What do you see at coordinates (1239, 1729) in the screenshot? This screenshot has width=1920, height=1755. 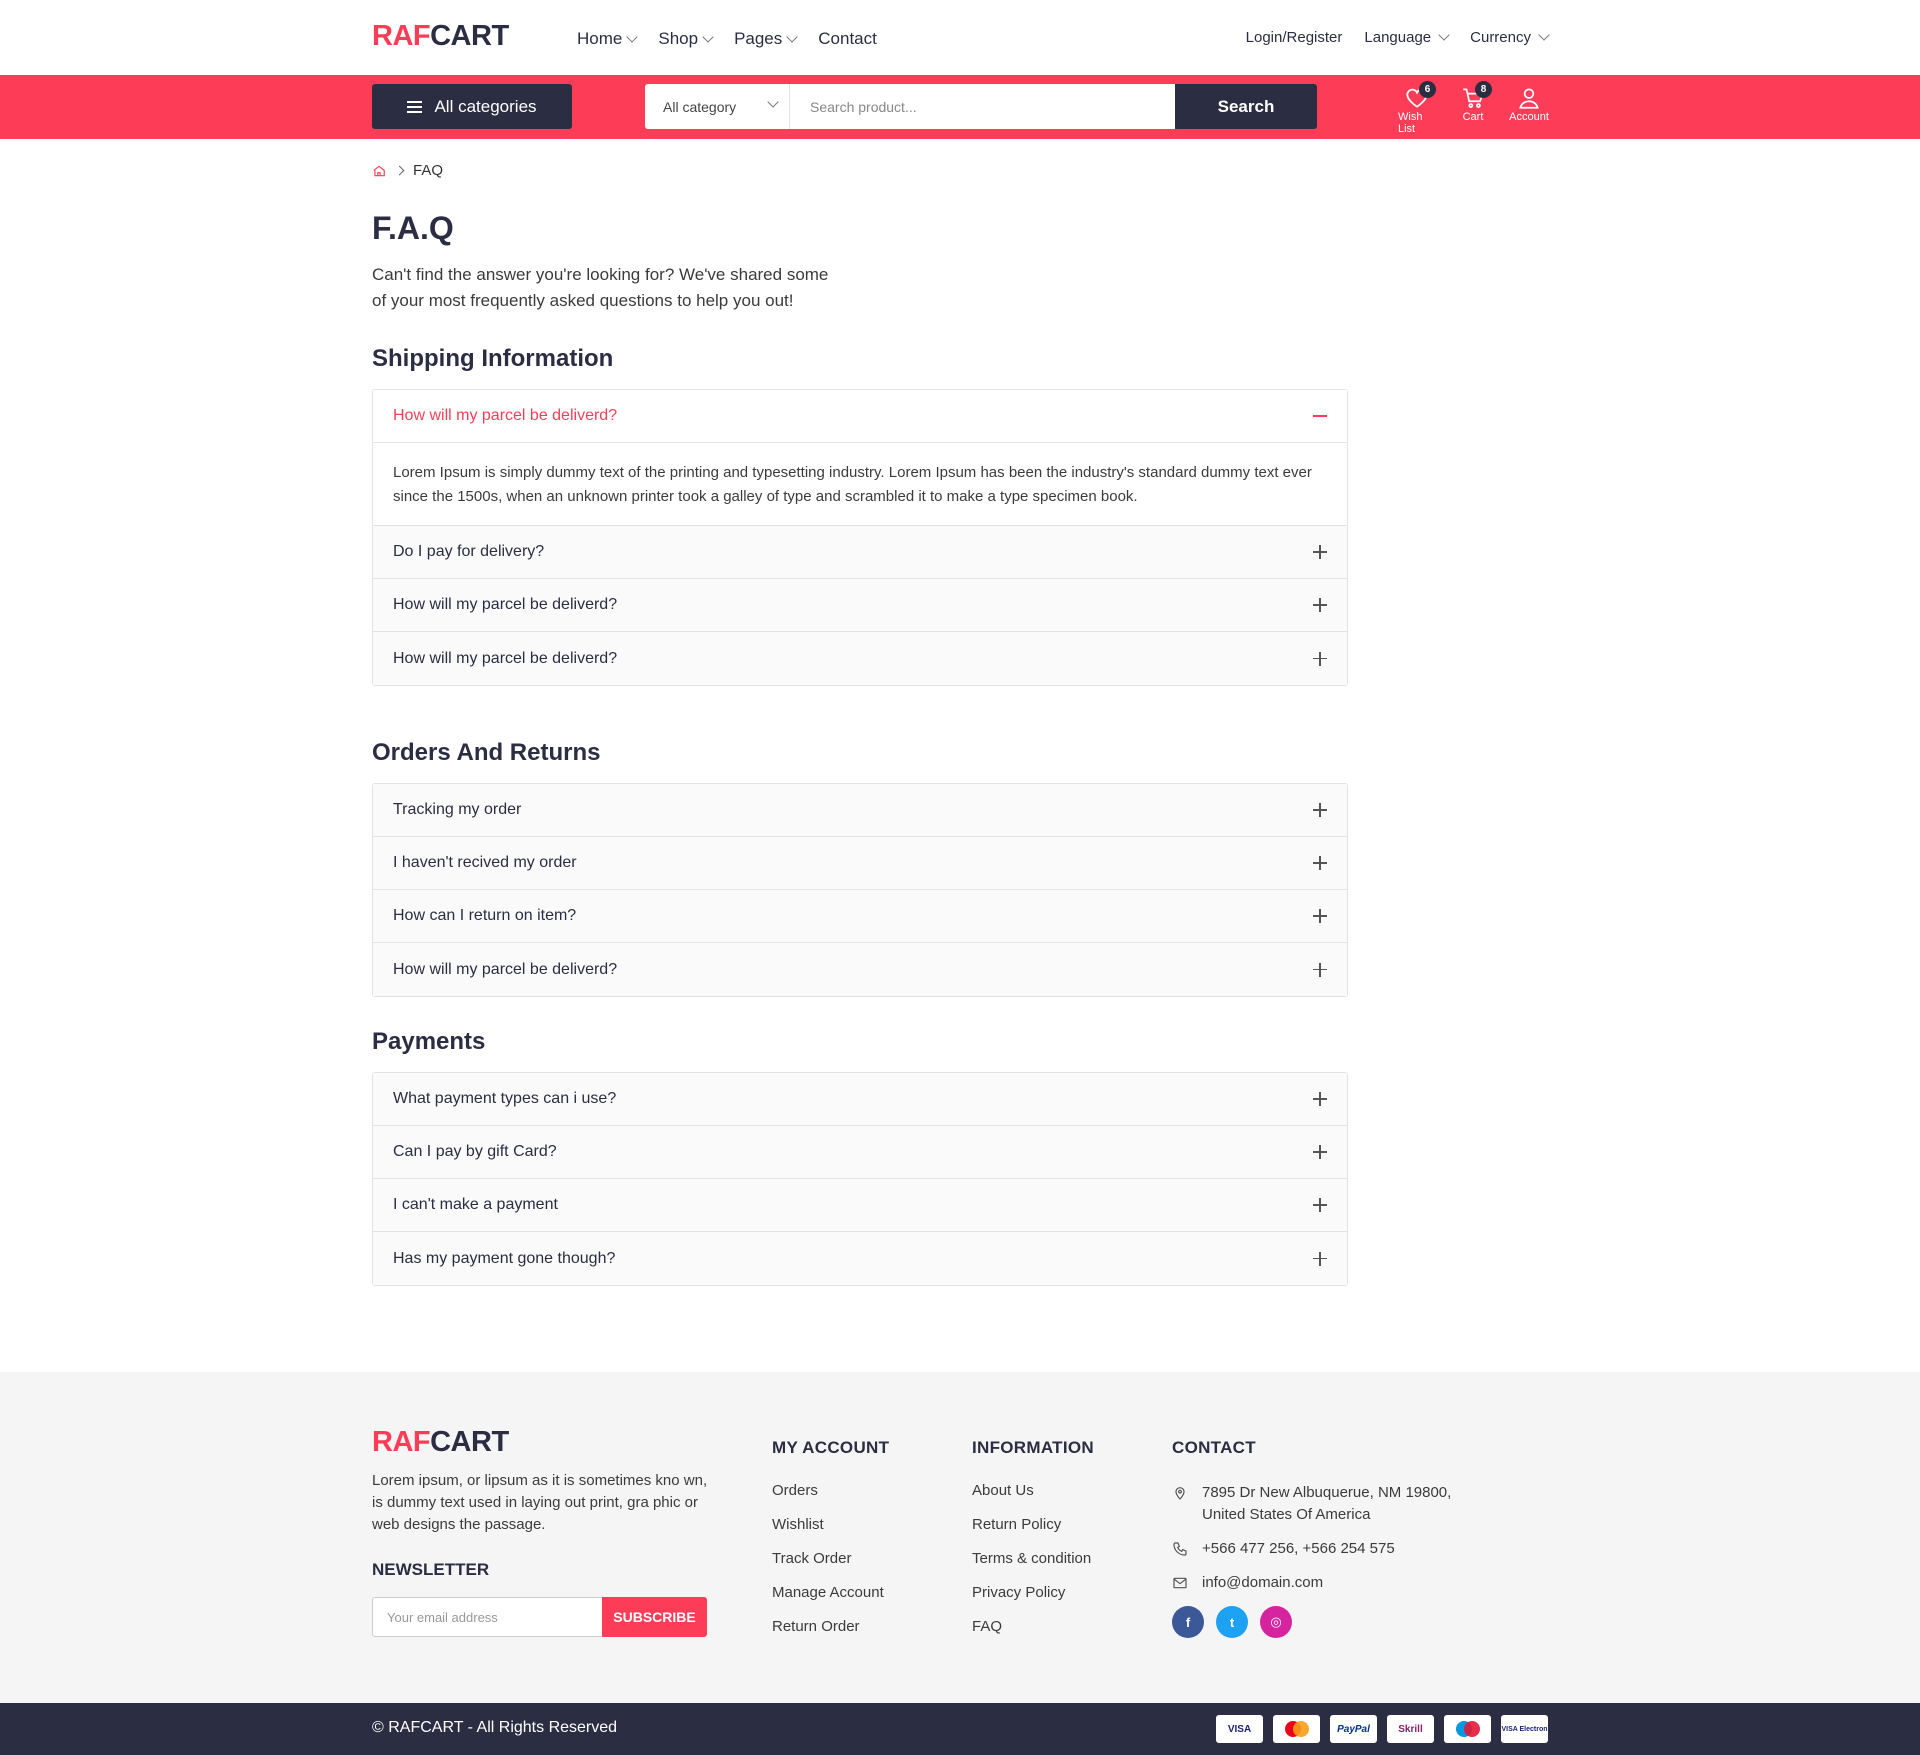 I see `visa-icon: VISA` at bounding box center [1239, 1729].